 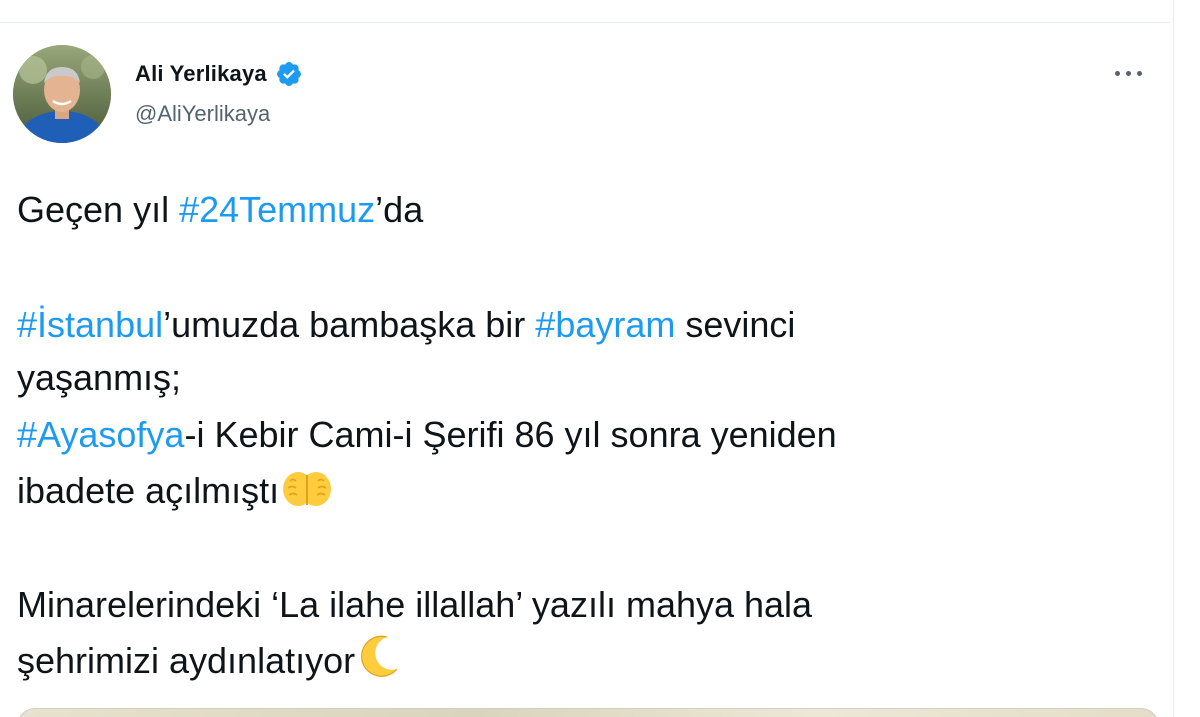 What do you see at coordinates (588, 712) in the screenshot?
I see `media-preview` at bounding box center [588, 712].